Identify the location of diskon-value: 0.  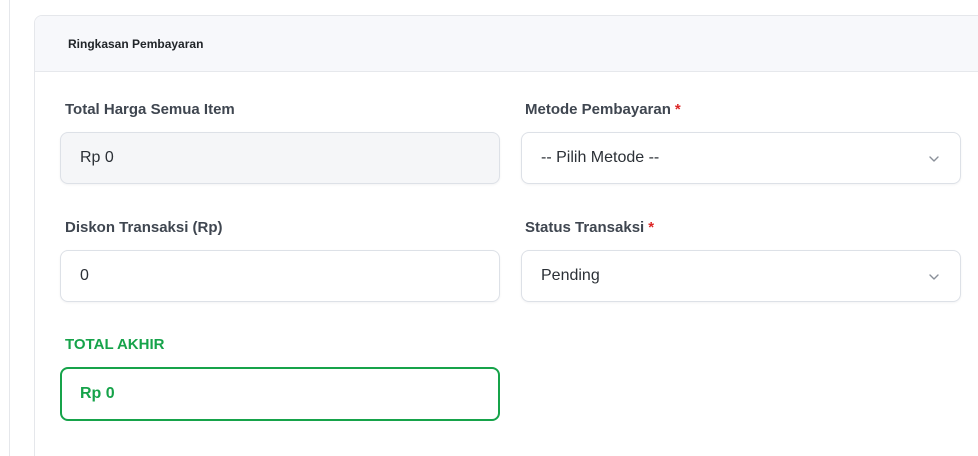
(84, 275).